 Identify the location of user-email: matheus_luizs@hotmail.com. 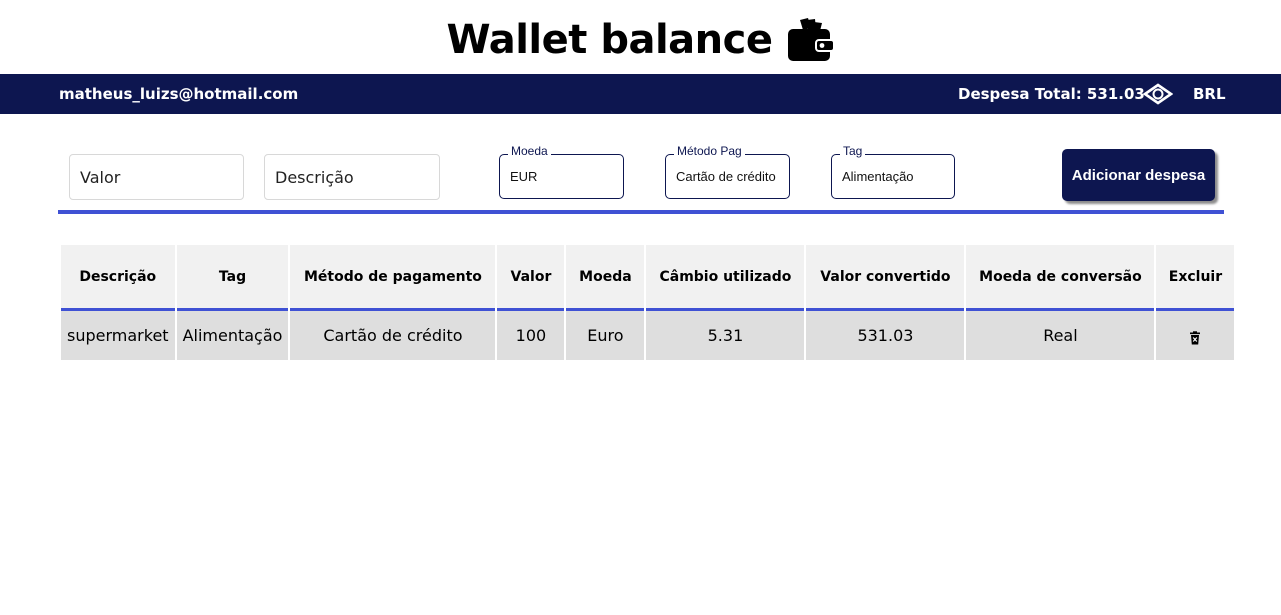
(179, 94).